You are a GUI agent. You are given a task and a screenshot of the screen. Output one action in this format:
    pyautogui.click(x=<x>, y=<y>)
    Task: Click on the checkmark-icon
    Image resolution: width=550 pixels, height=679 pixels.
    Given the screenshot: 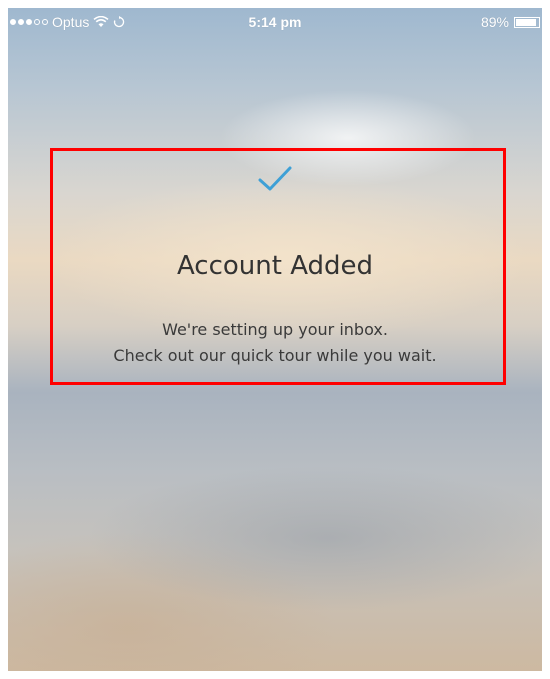 What is the action you would take?
    pyautogui.click(x=275, y=178)
    